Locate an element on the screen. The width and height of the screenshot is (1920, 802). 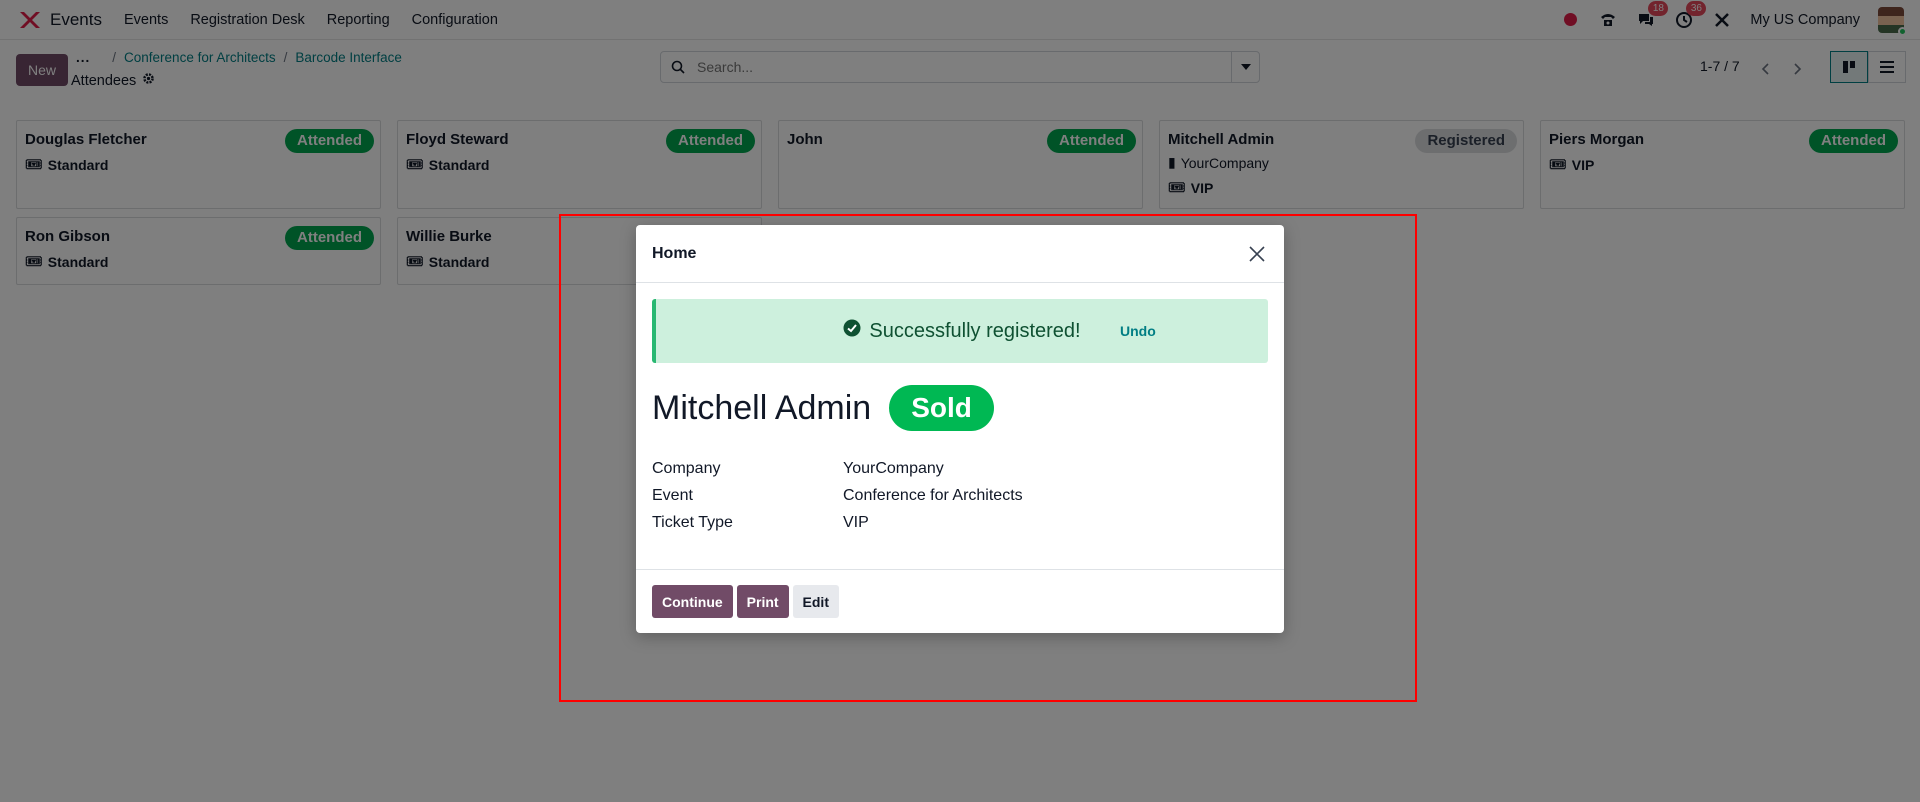
modal-title: Home is located at coordinates (674, 253).